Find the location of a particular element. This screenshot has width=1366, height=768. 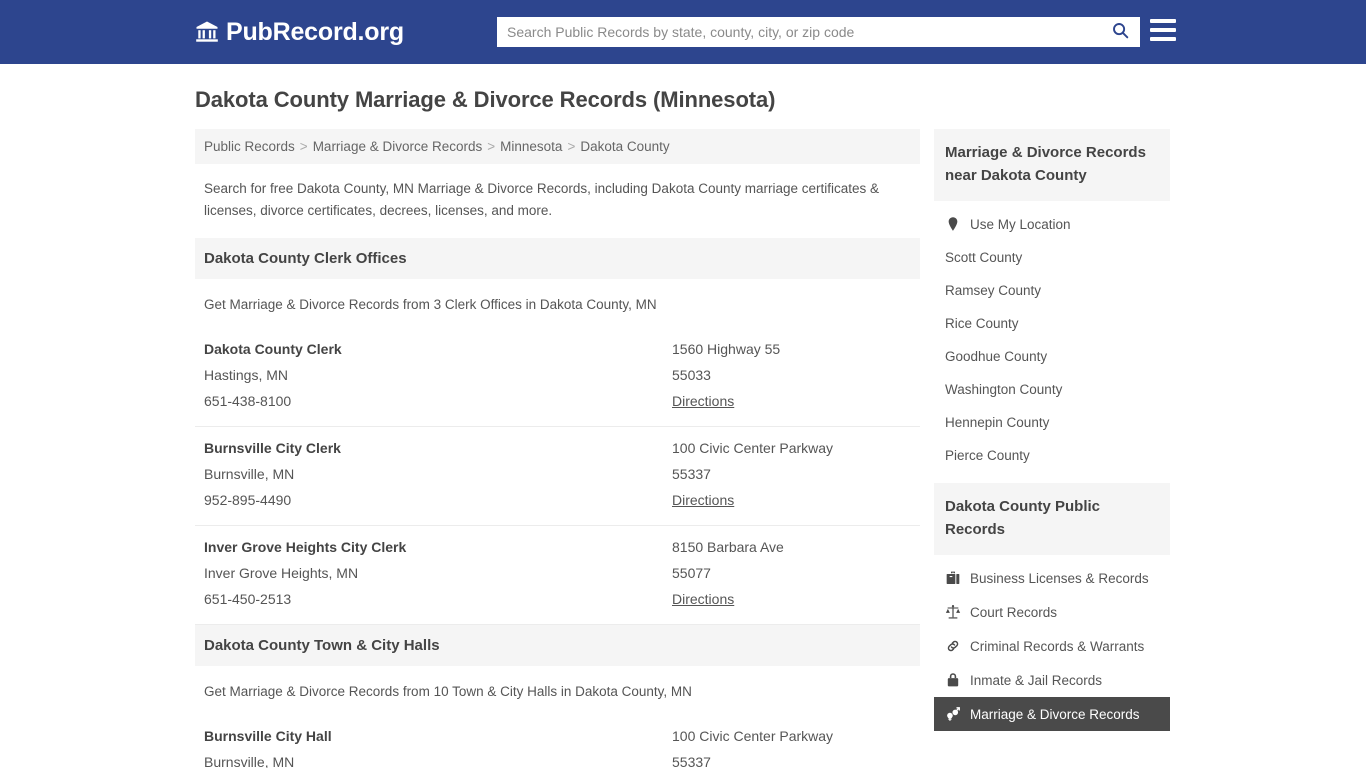

sidebar-record-item: Marriage & Divorce Records is located at coordinates (1052, 714).